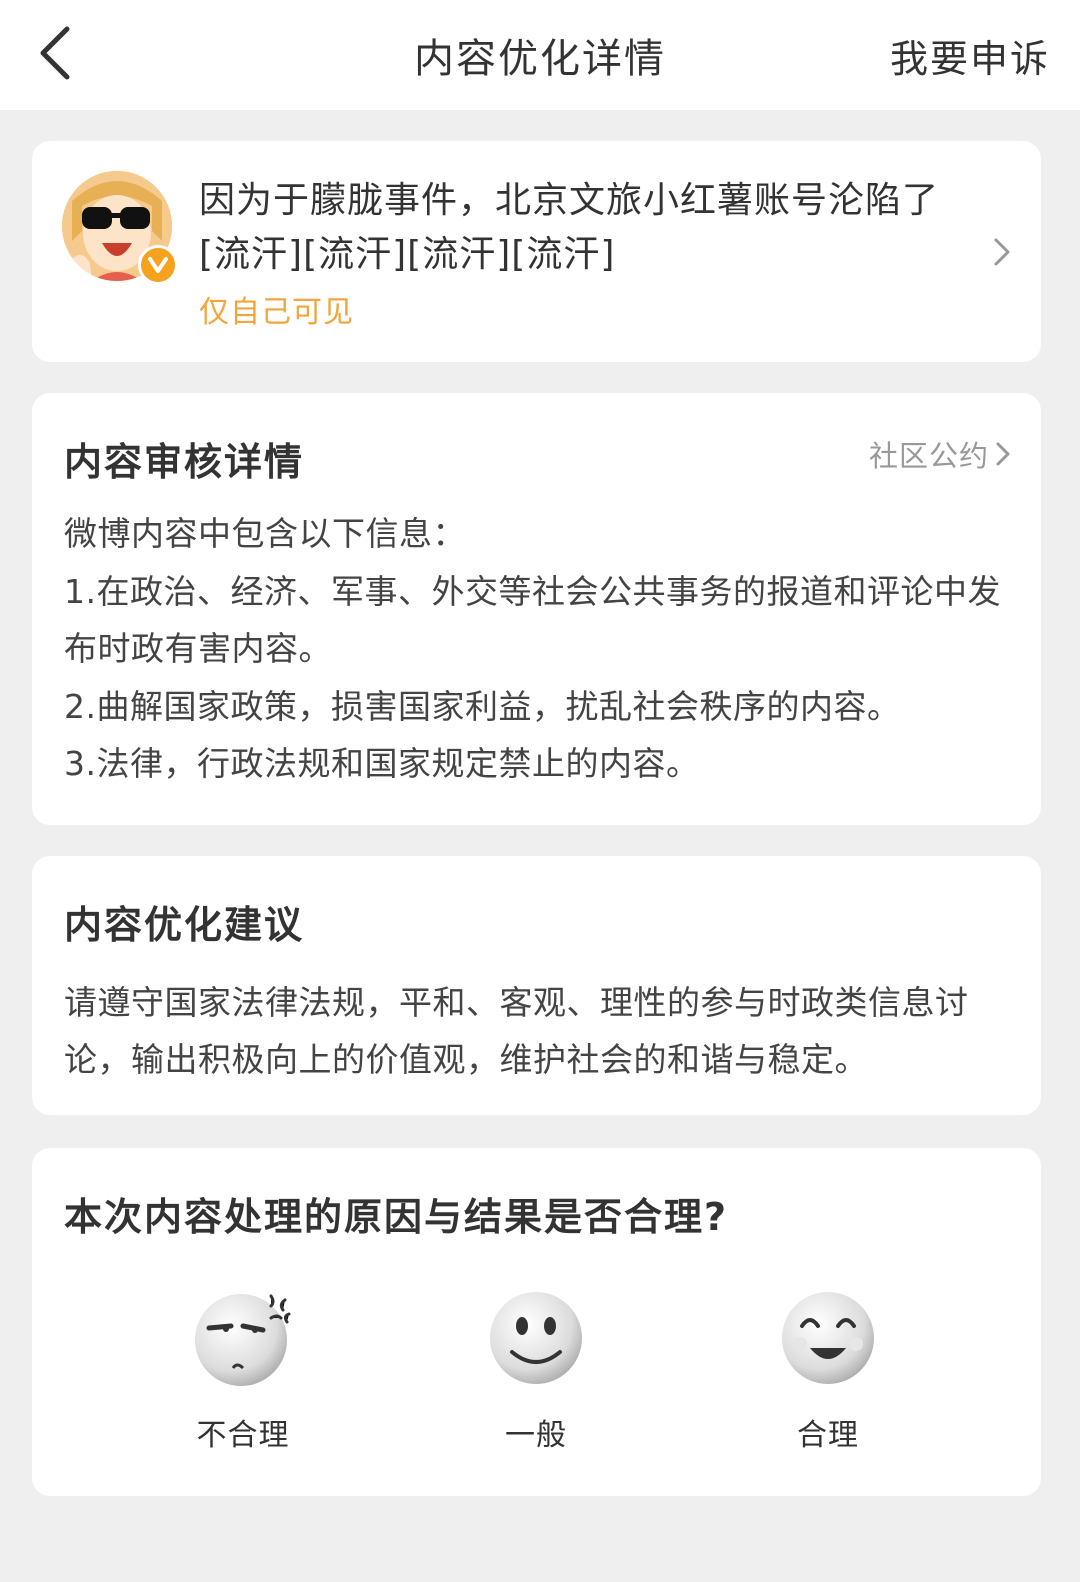 This screenshot has width=1080, height=1582. What do you see at coordinates (536, 1435) in the screenshot?
I see `rating-label: 一般` at bounding box center [536, 1435].